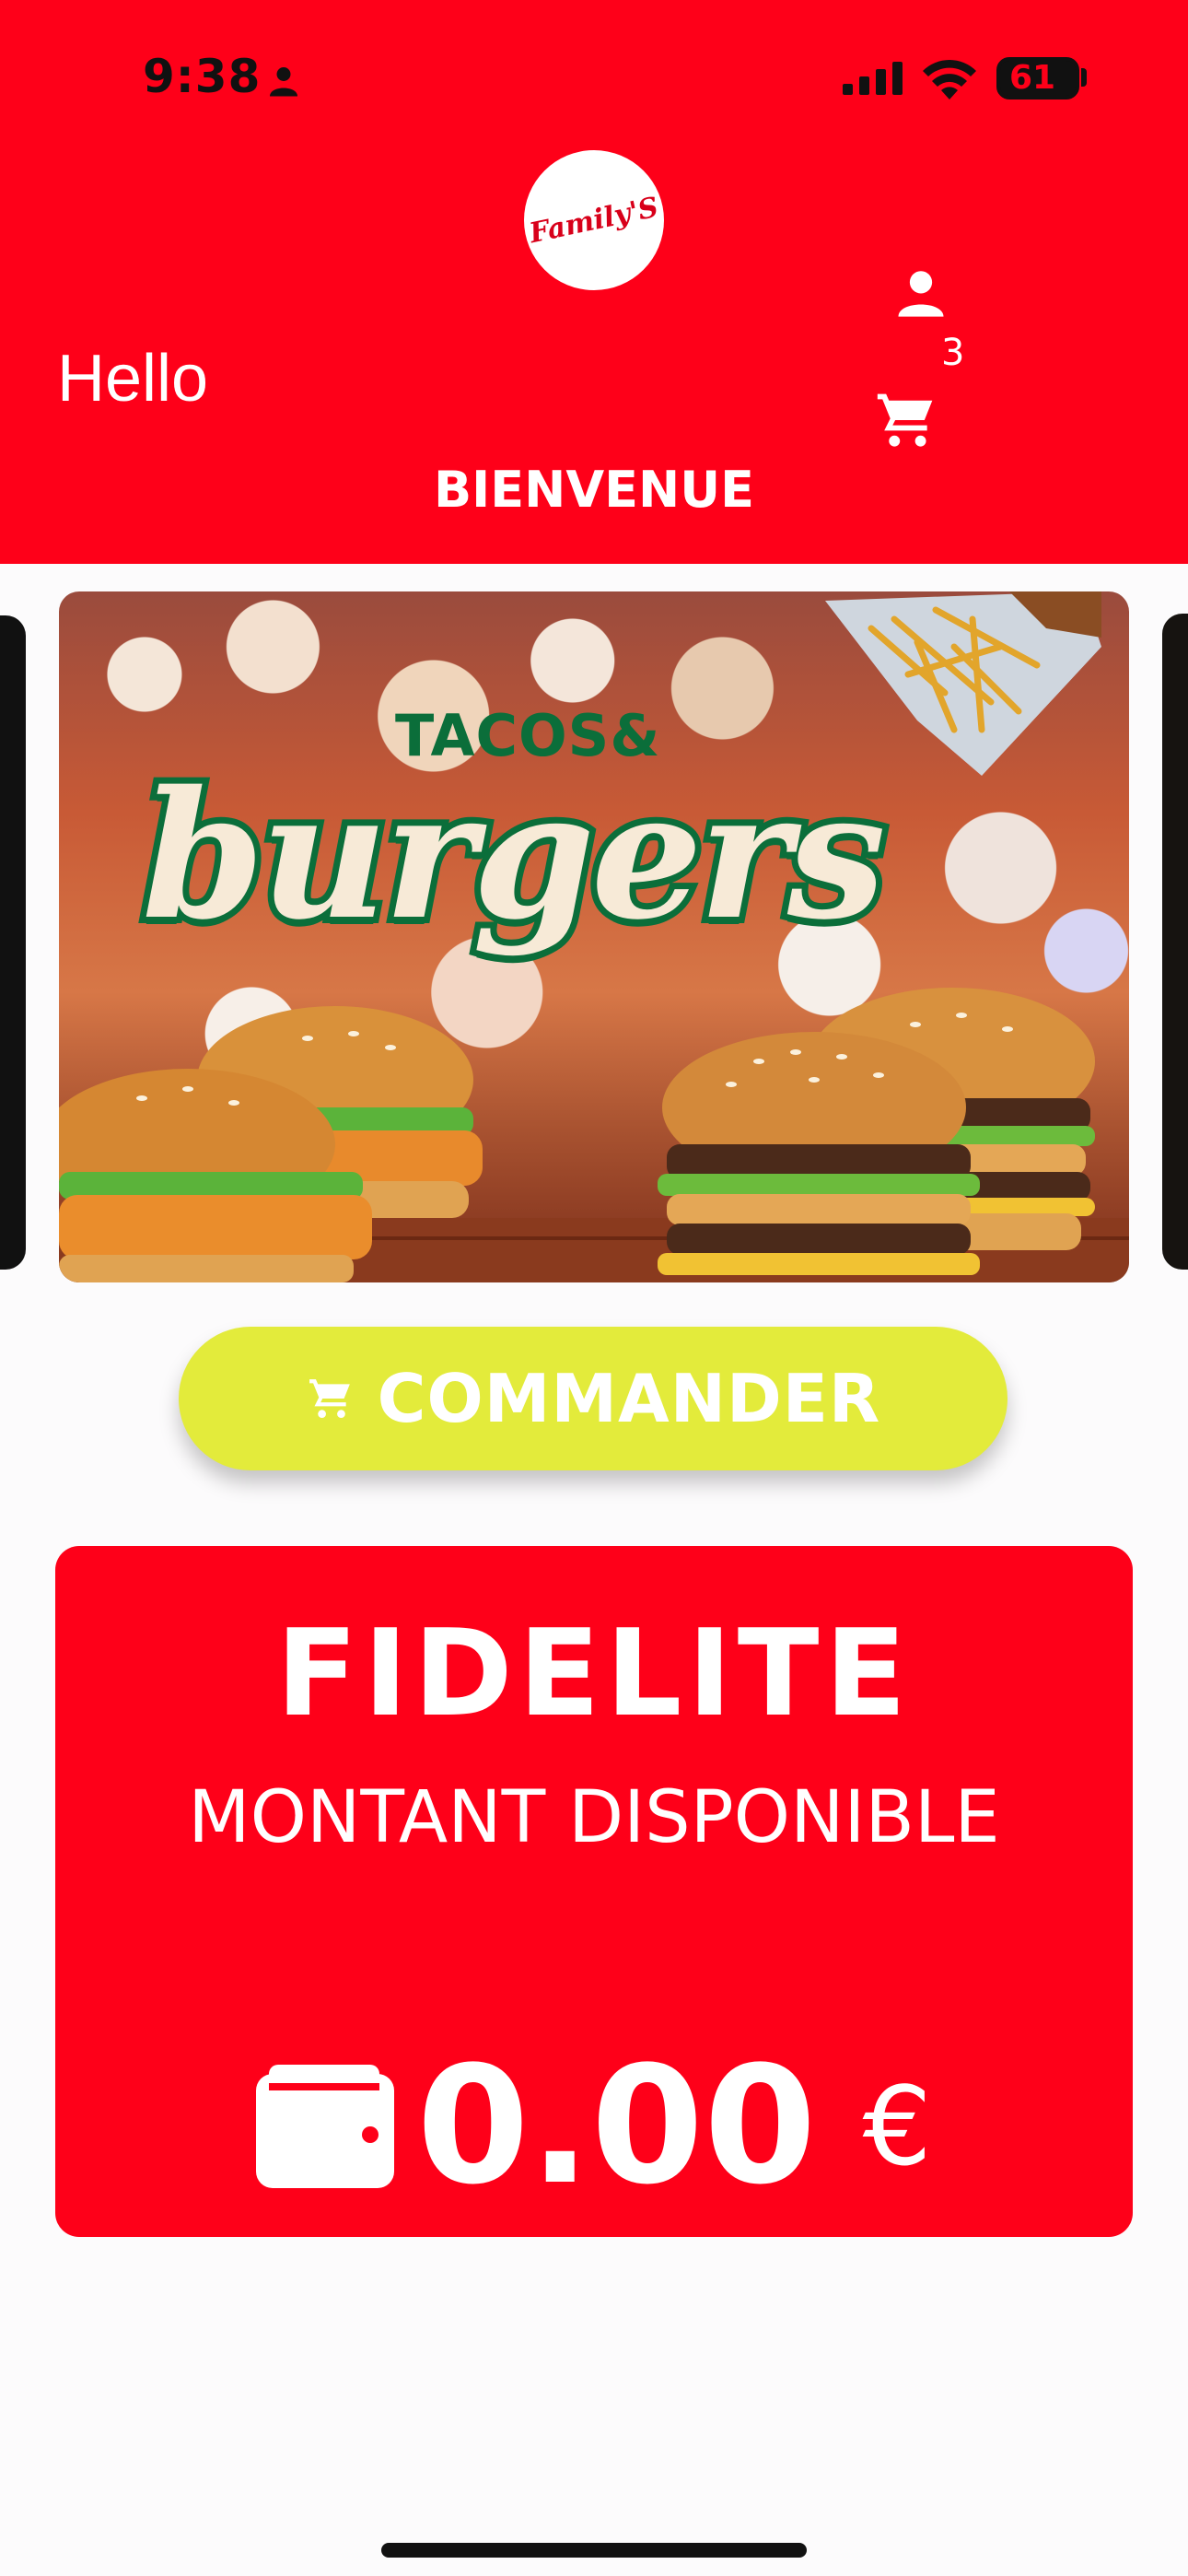 The height and width of the screenshot is (2576, 1188). What do you see at coordinates (202, 76) in the screenshot?
I see `status-time: 9:38` at bounding box center [202, 76].